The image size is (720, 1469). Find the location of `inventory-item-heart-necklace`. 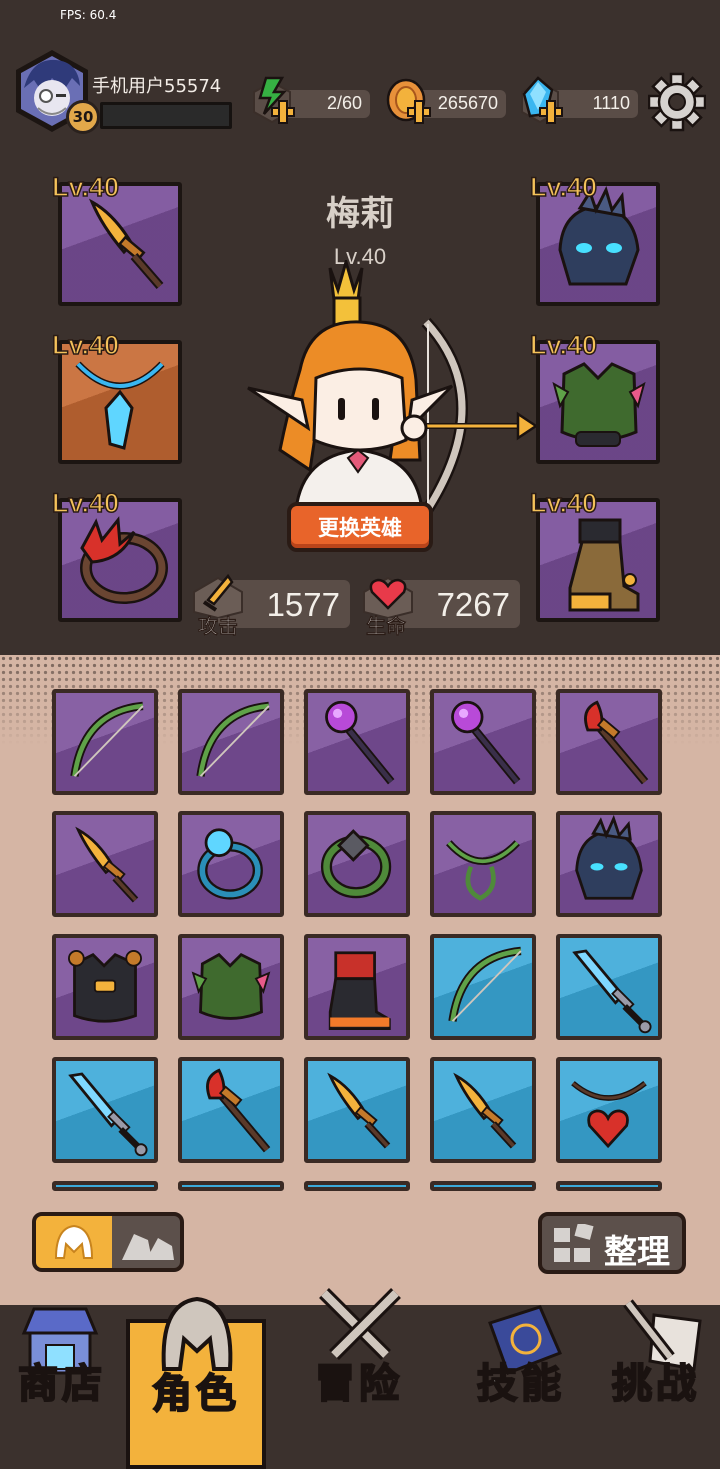

inventory-item-heart-necklace is located at coordinates (609, 1110).